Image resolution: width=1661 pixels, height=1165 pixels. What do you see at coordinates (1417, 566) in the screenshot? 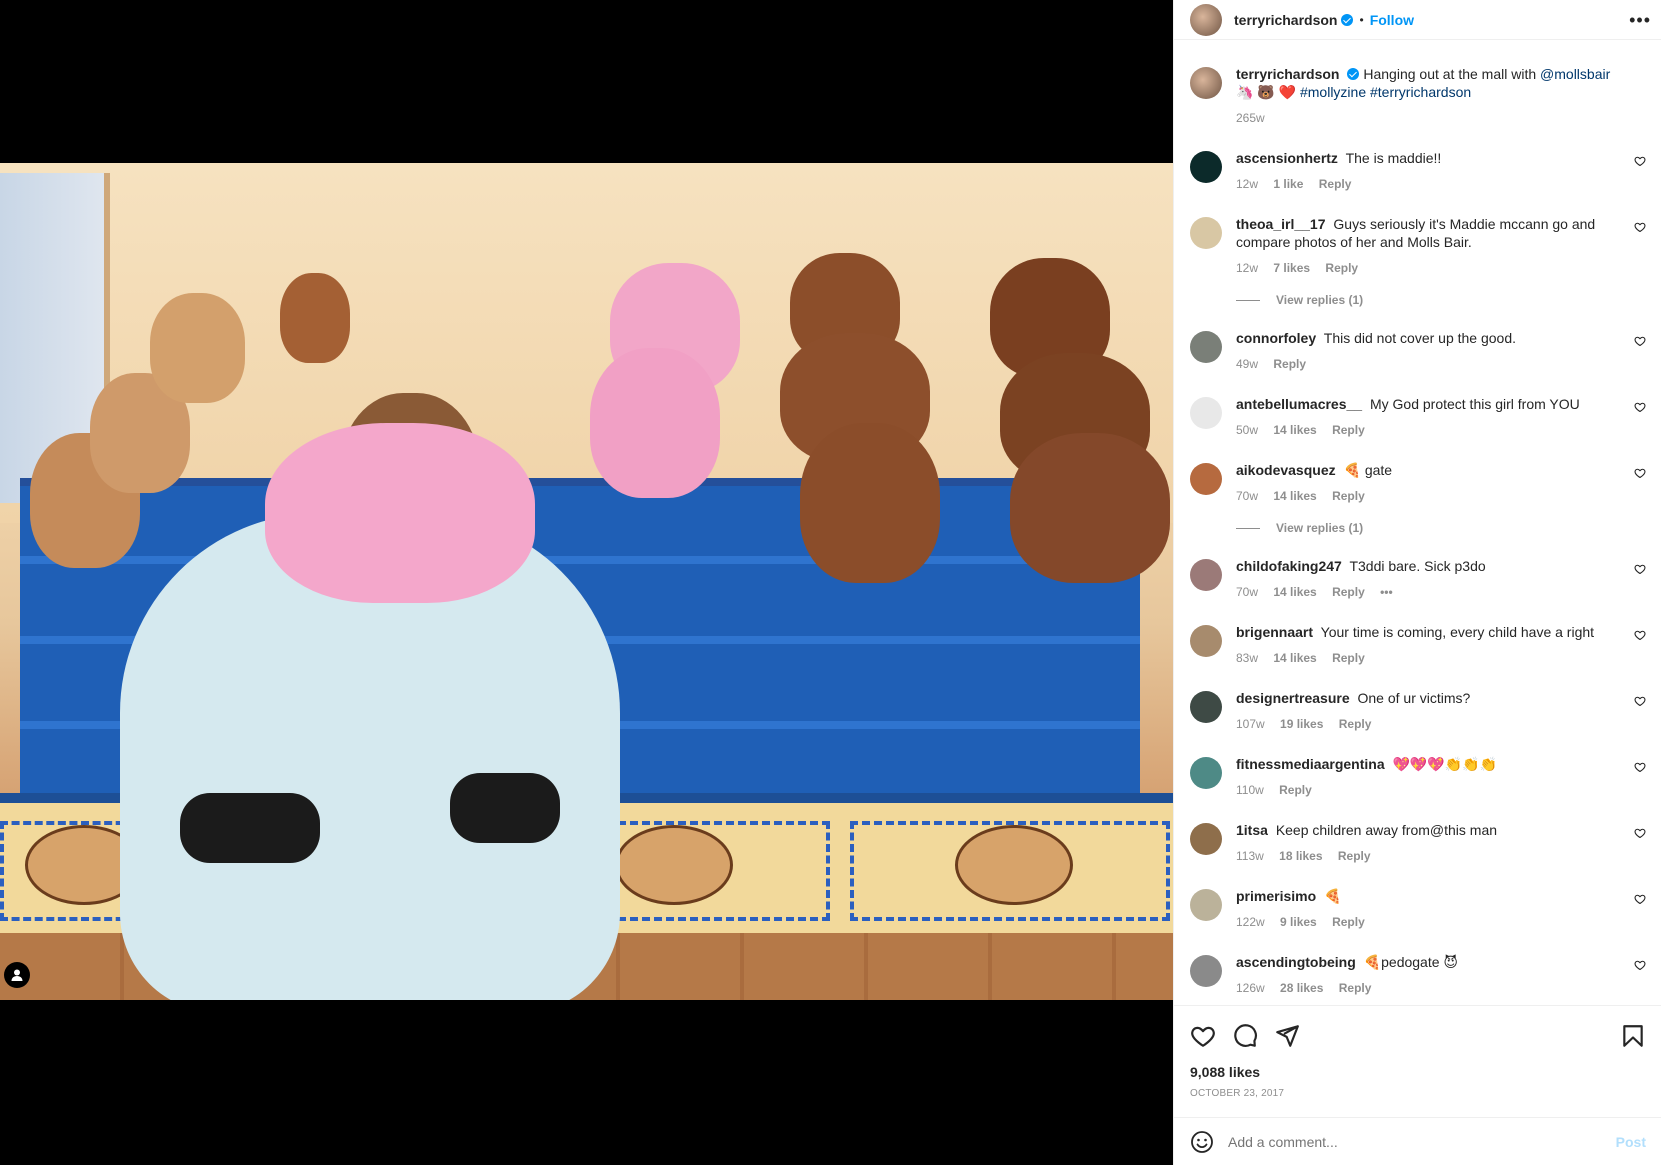
I see `comment-text: T3ddi bare. Sick p3do` at bounding box center [1417, 566].